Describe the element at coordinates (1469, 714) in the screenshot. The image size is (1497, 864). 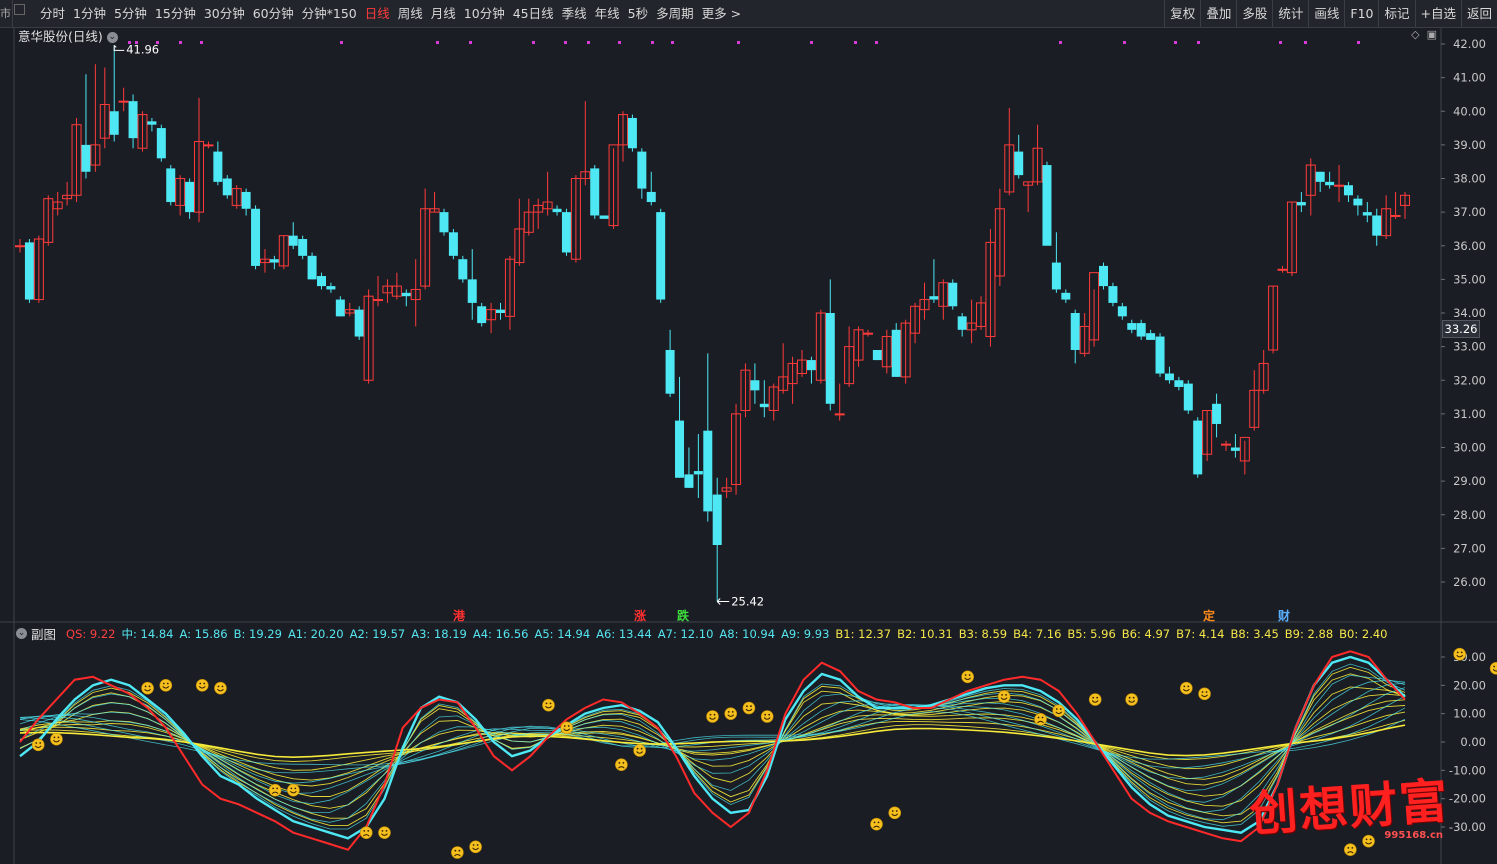
I see `sub-y-tick-label: 10.00` at that location.